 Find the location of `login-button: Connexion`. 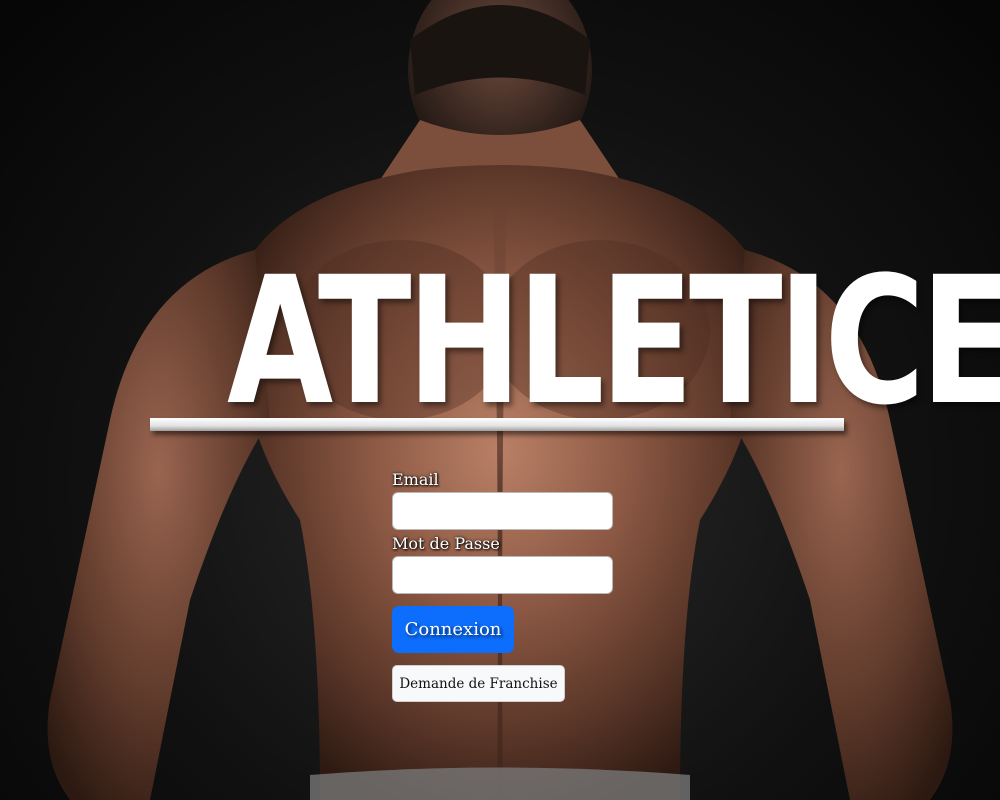

login-button: Connexion is located at coordinates (453, 629).